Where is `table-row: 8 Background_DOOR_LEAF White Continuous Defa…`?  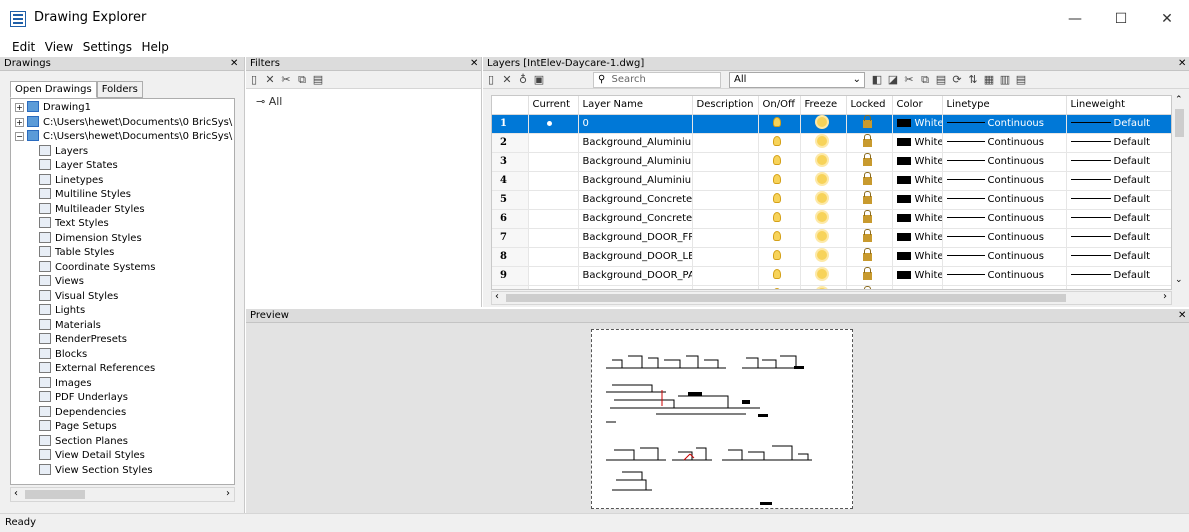
table-row: 8 Background_DOOR_LEAF White Continuous Defa… is located at coordinates (831, 257).